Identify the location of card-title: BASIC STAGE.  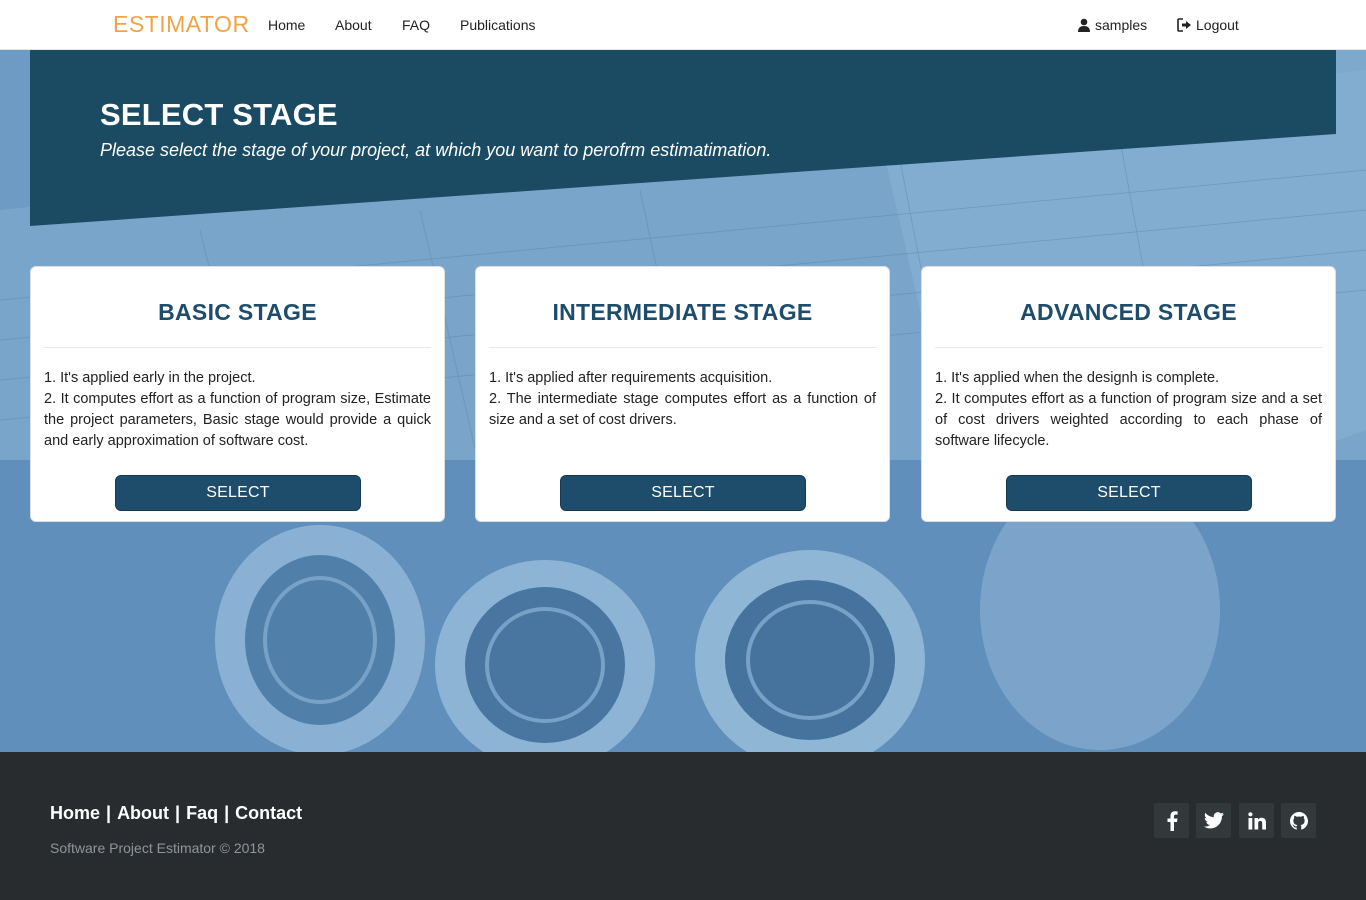
(237, 312).